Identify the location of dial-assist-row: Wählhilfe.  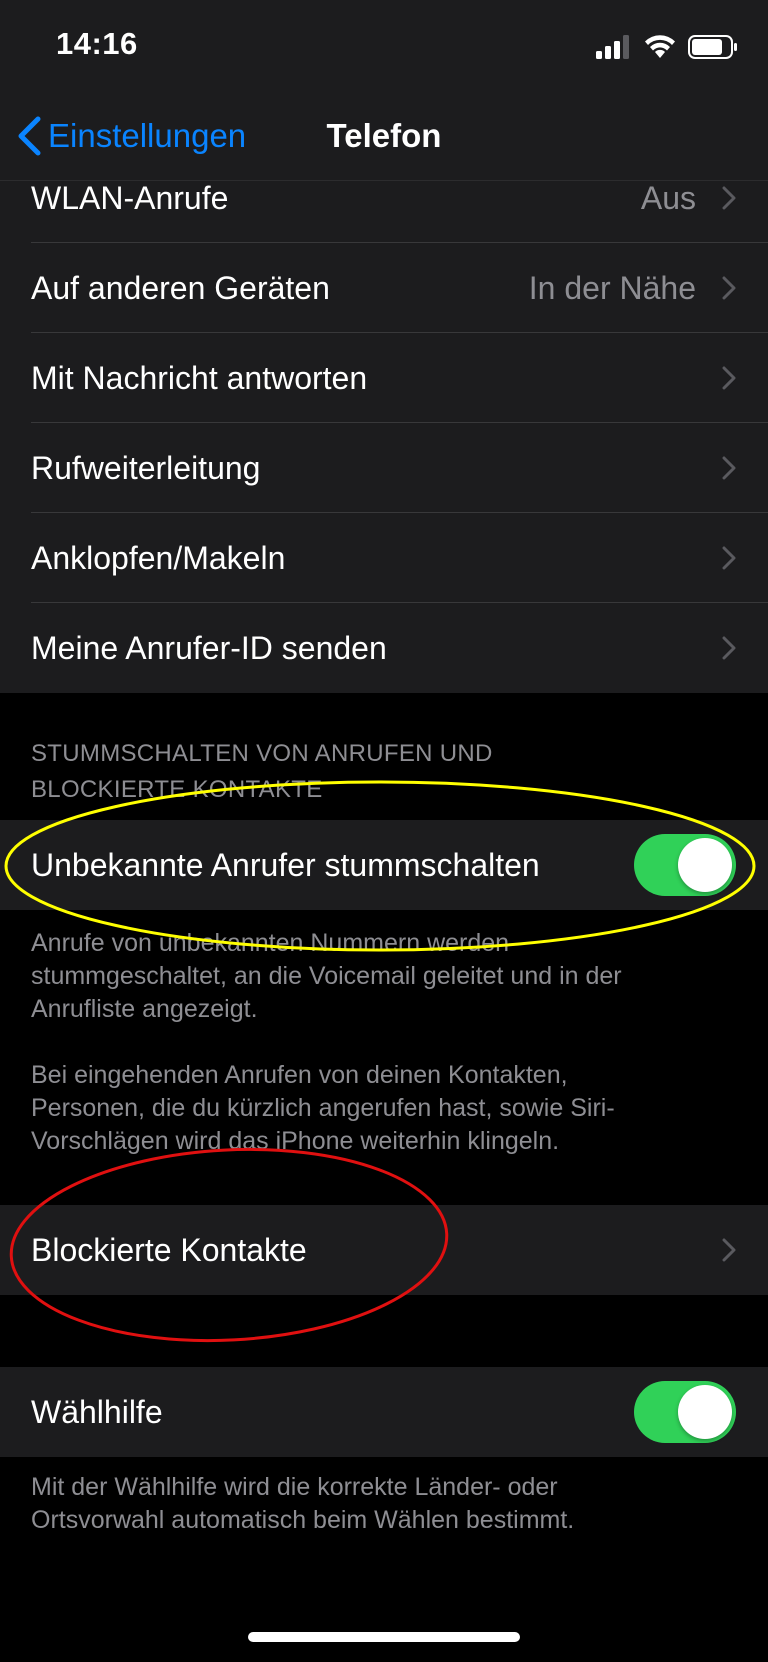
(384, 1412).